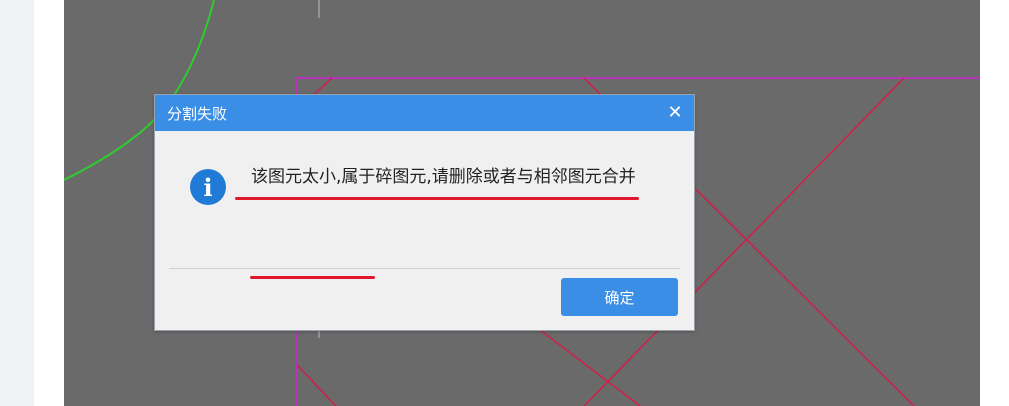 The image size is (1009, 406). What do you see at coordinates (208, 187) in the screenshot?
I see `info-icon: i` at bounding box center [208, 187].